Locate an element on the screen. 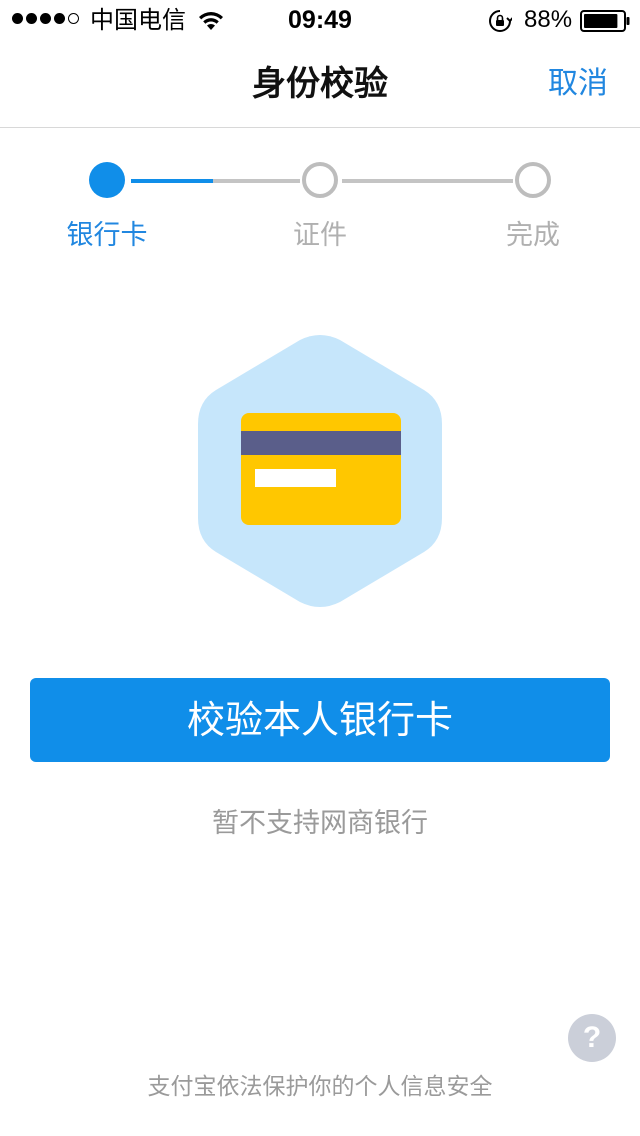 This screenshot has width=640, height=1136. help-button: ? is located at coordinates (592, 1038).